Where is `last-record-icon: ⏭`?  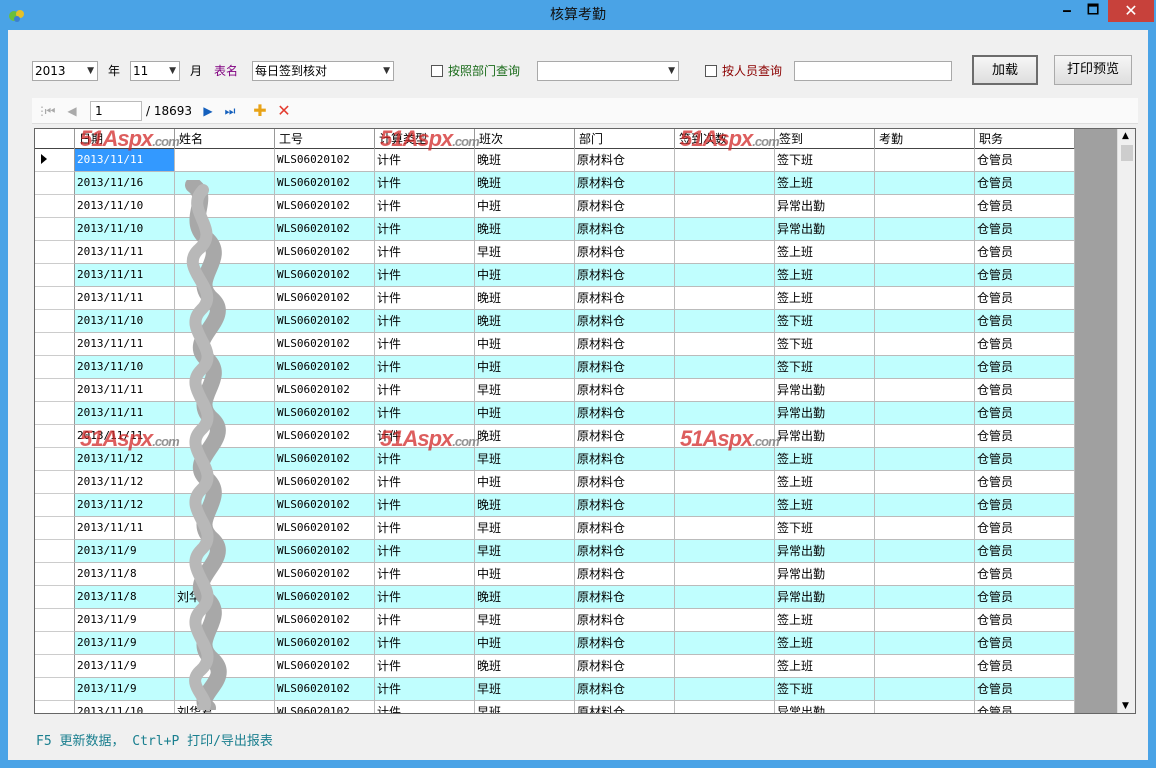 last-record-icon: ⏭ is located at coordinates (230, 111).